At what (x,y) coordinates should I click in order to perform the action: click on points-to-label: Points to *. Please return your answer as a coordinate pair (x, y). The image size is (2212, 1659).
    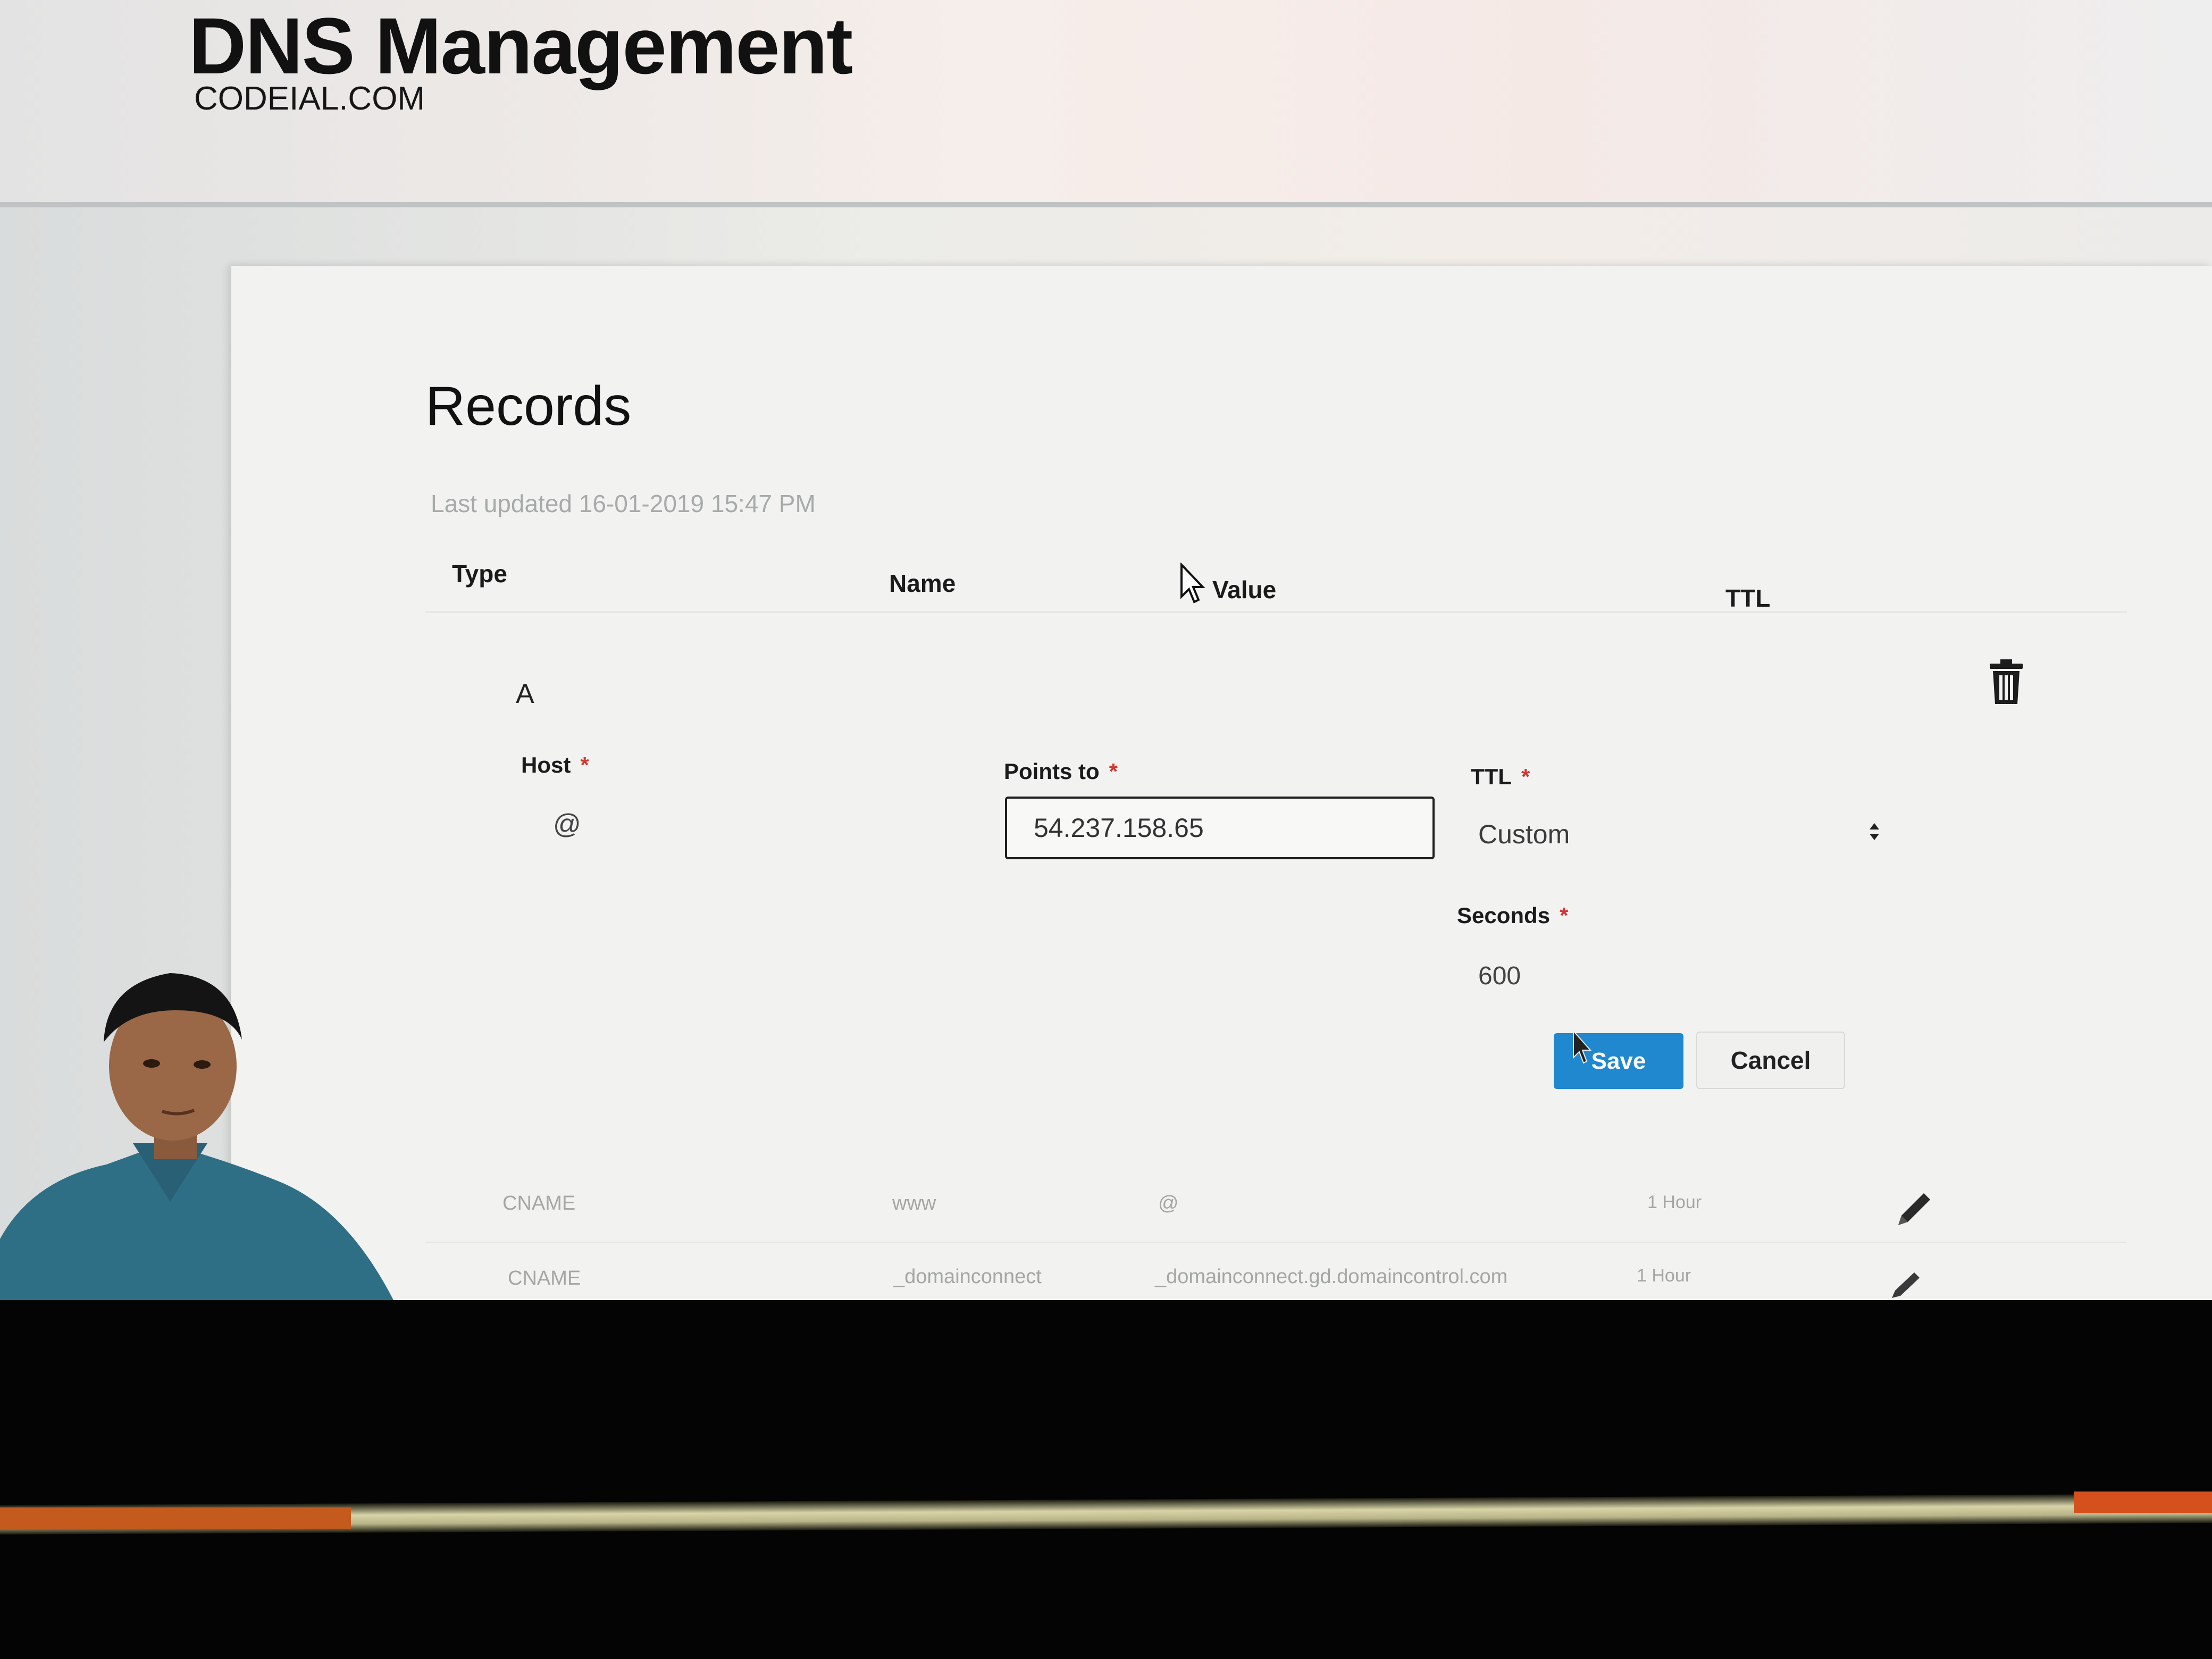
    Looking at the image, I should click on (1061, 771).